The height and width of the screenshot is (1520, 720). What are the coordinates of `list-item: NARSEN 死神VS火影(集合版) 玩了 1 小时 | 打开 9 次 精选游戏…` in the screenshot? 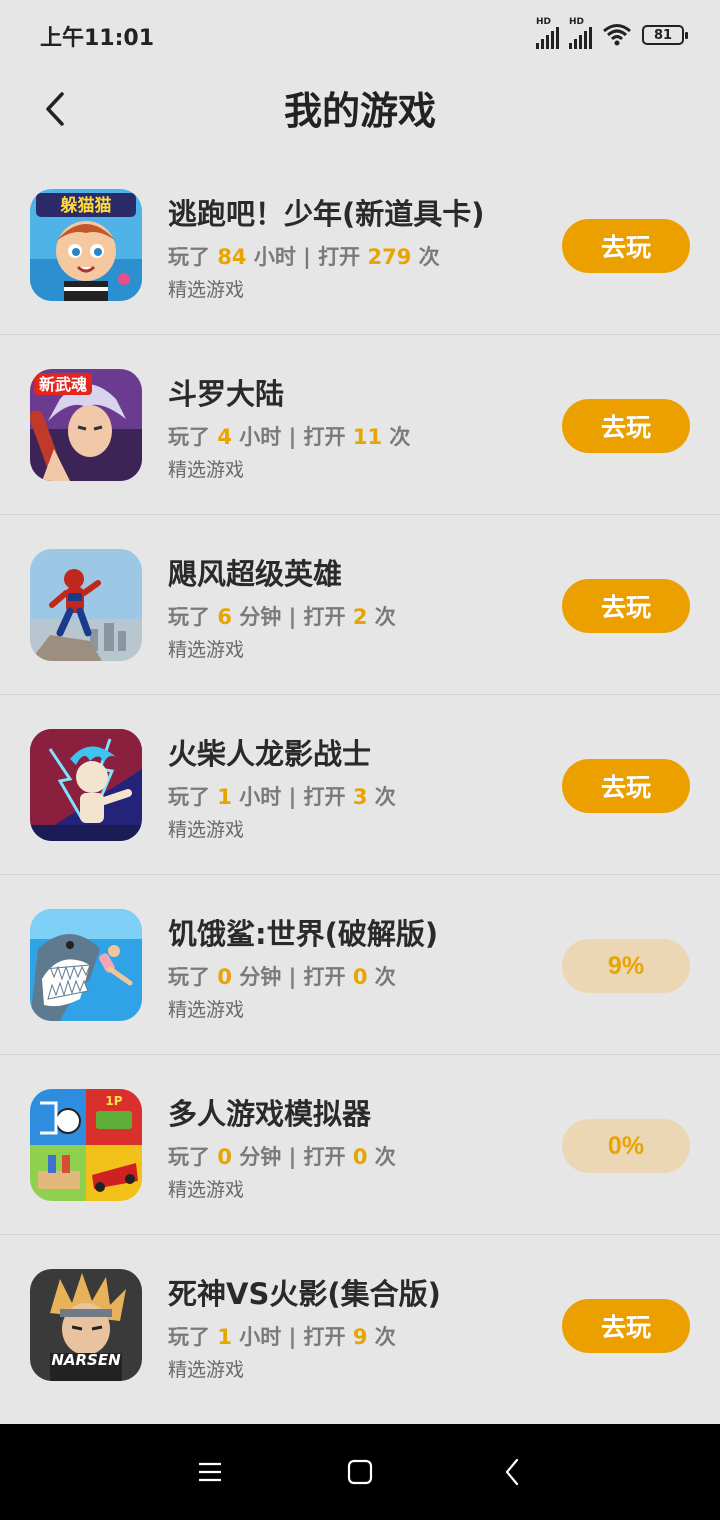 It's located at (360, 1325).